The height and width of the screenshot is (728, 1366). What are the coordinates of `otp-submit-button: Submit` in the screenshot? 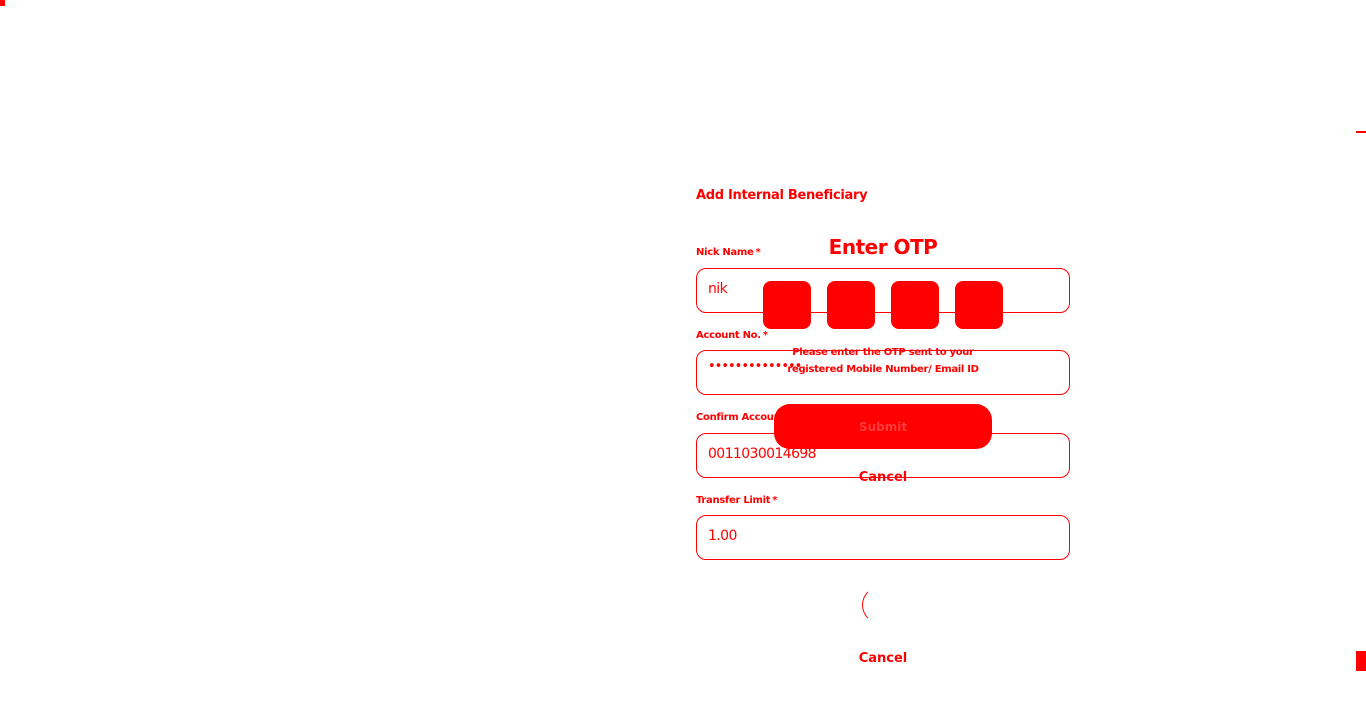 It's located at (883, 426).